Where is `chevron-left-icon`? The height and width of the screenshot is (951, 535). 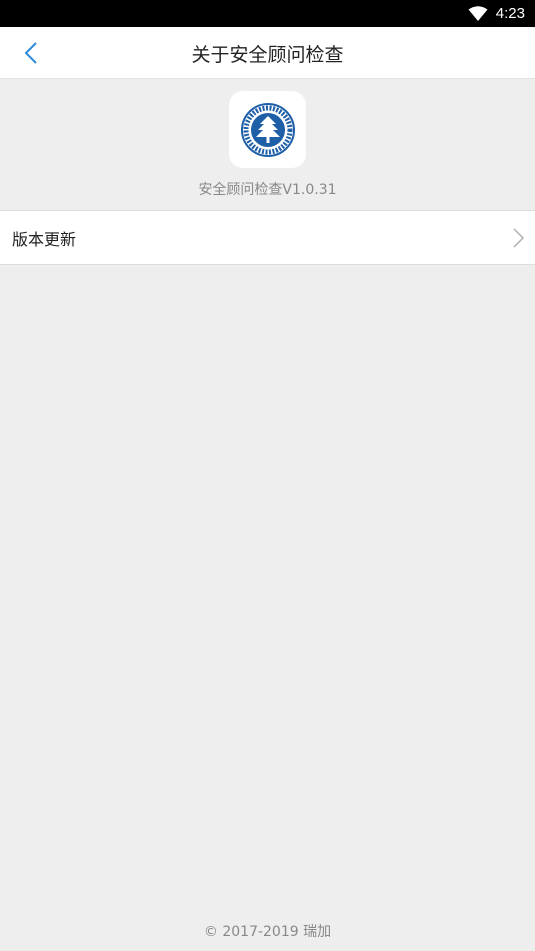 chevron-left-icon is located at coordinates (30, 53).